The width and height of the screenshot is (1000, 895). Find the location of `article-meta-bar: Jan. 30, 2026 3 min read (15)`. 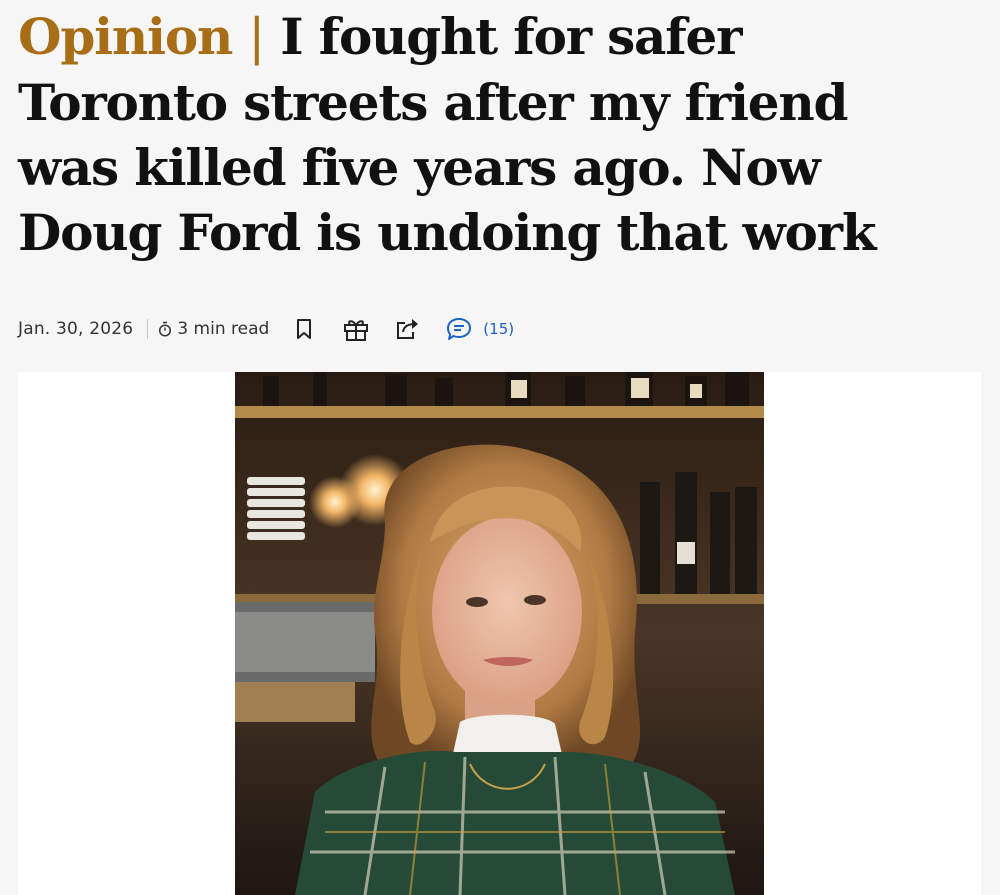

article-meta-bar: Jan. 30, 2026 3 min read (15) is located at coordinates (266, 329).